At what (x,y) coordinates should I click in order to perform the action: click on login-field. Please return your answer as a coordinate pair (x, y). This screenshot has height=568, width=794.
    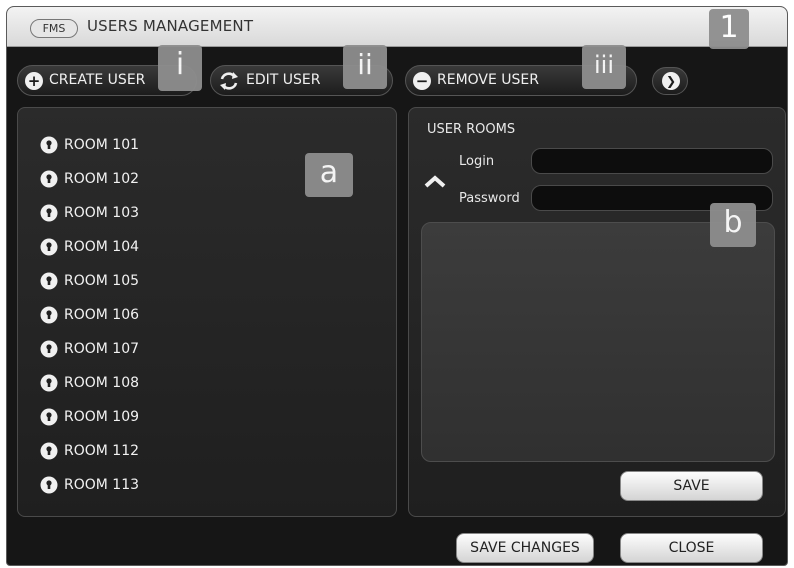
    Looking at the image, I should click on (652, 161).